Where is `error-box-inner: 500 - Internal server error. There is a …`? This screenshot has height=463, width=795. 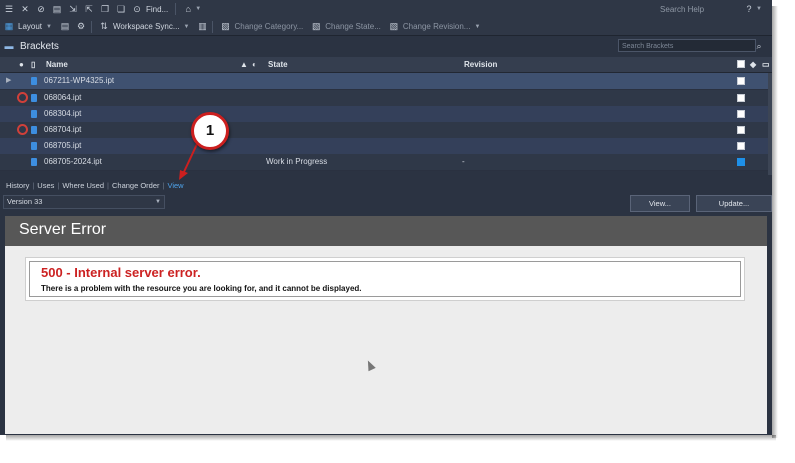
error-box-inner: 500 - Internal server error. There is a … is located at coordinates (385, 279).